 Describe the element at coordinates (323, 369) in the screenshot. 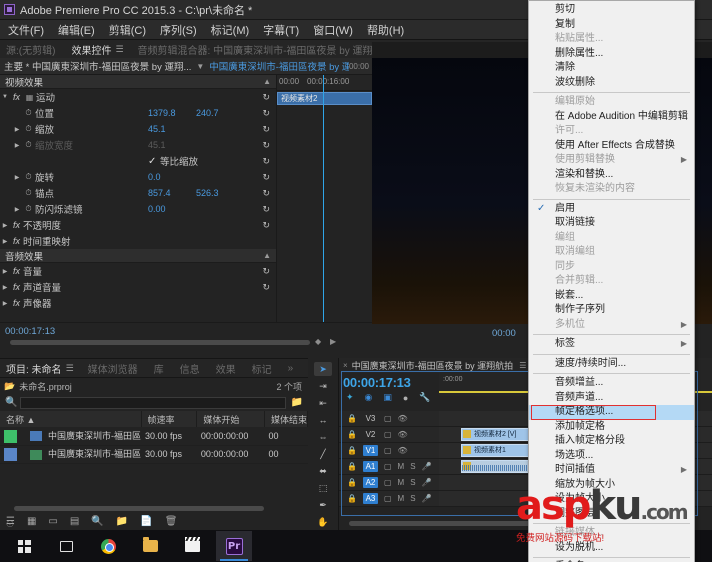

I see `selection-tool: ➤` at that location.